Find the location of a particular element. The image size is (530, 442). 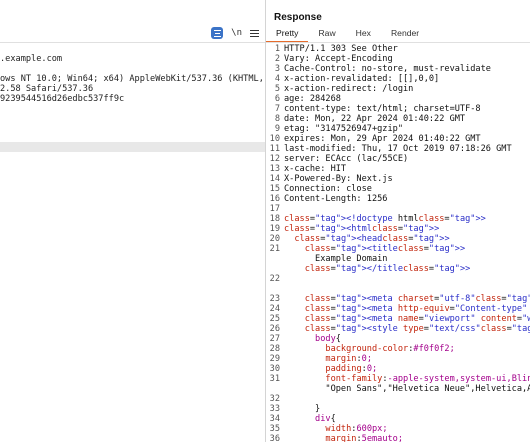

line-number: 10 is located at coordinates (274, 139).